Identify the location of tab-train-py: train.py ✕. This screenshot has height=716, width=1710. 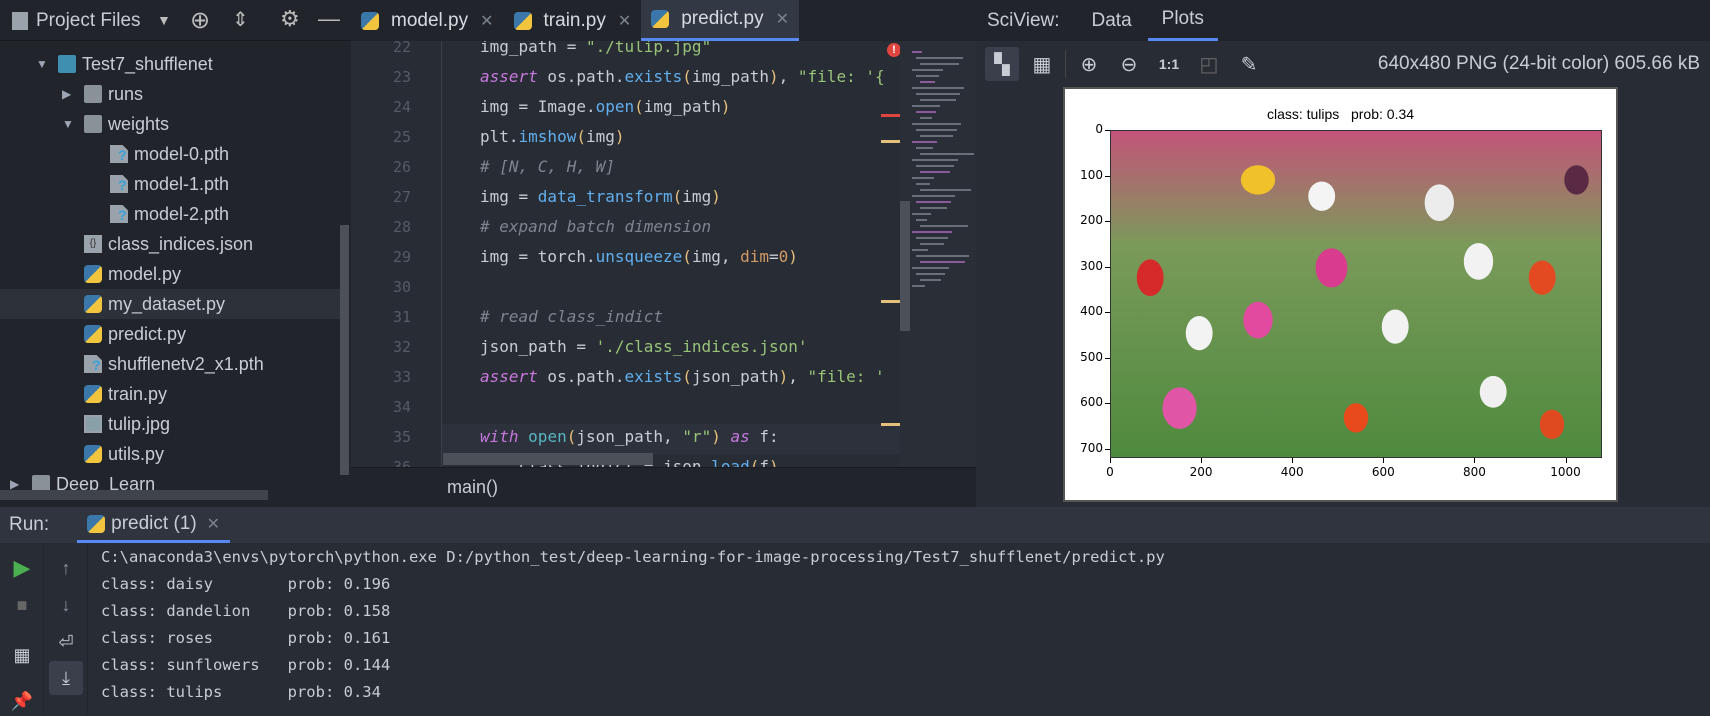
(573, 20).